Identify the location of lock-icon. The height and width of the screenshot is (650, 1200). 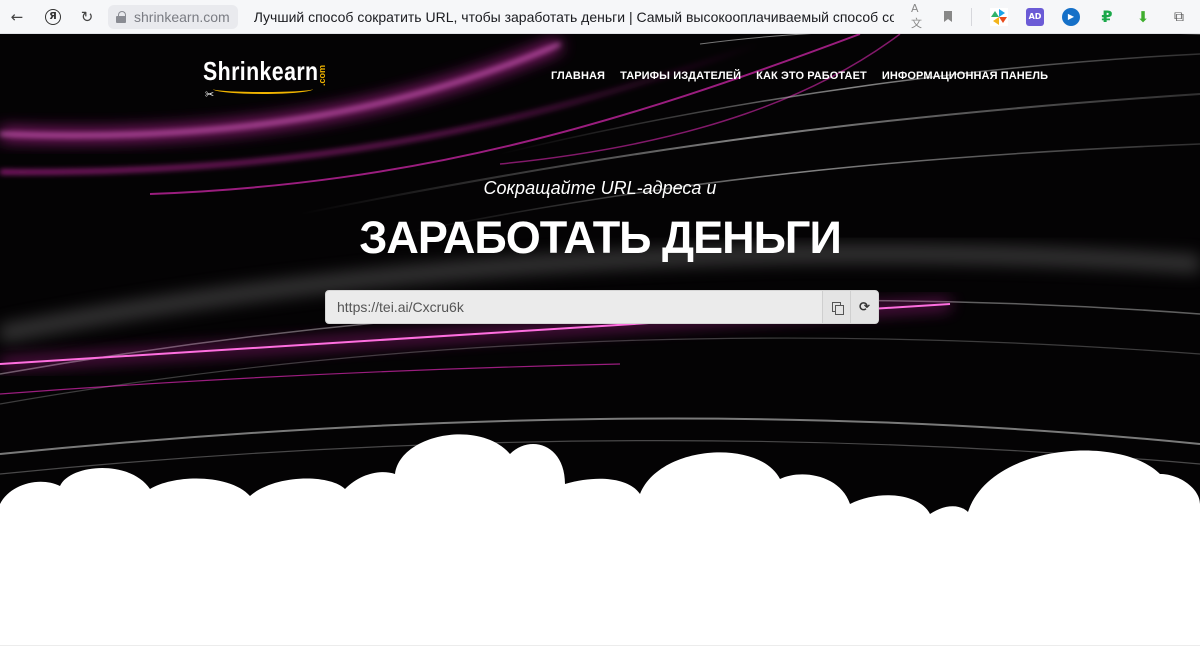
(121, 16).